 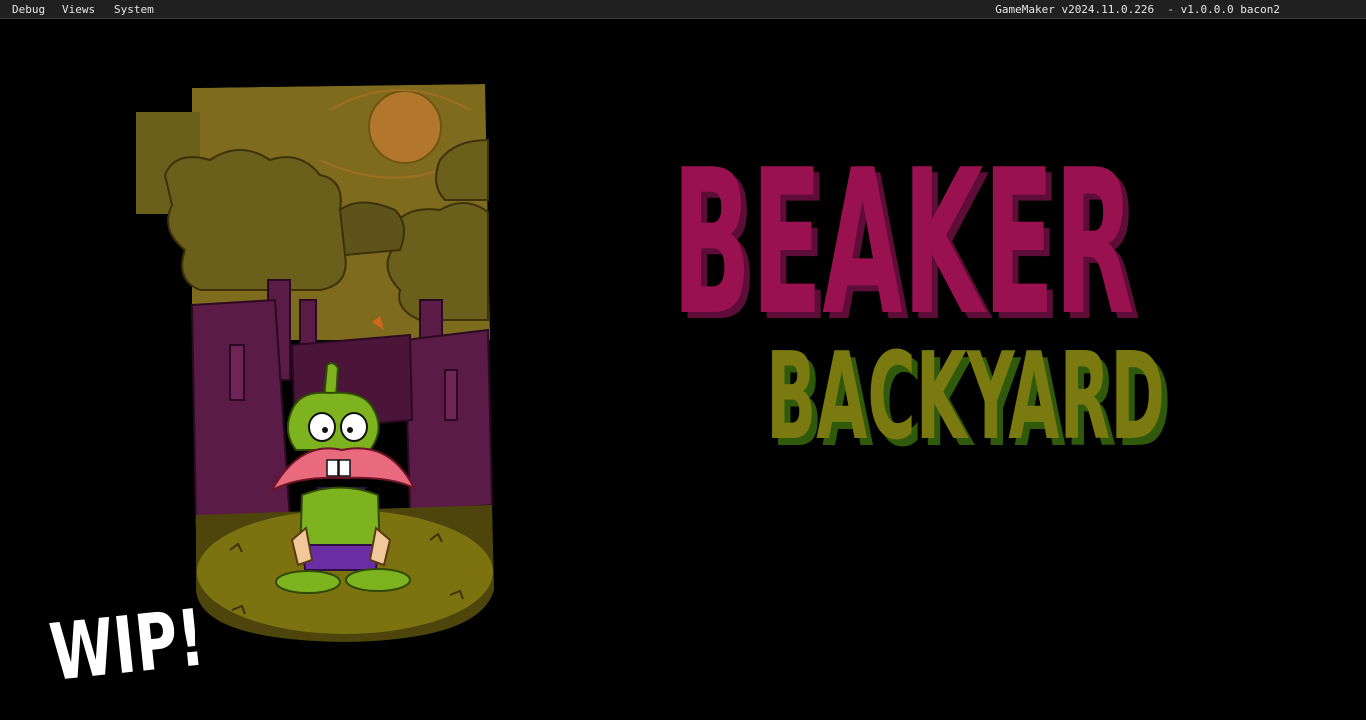 I want to click on wip-badge: WIP!, so click(x=127, y=646).